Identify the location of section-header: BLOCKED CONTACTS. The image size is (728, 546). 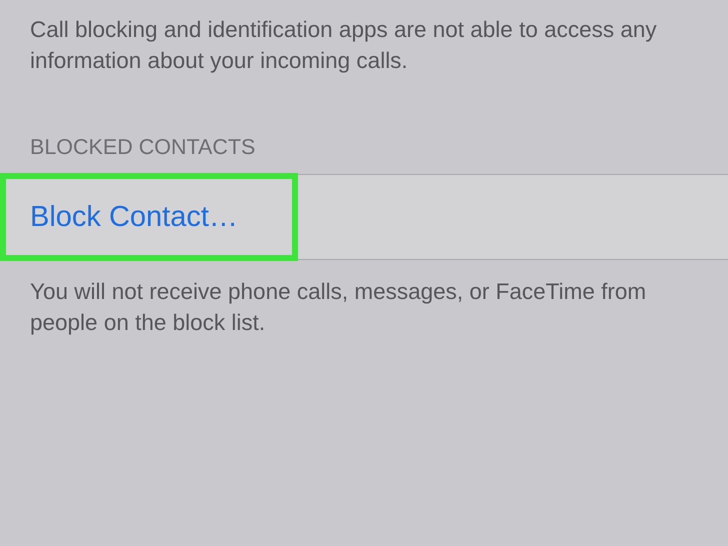
(142, 147).